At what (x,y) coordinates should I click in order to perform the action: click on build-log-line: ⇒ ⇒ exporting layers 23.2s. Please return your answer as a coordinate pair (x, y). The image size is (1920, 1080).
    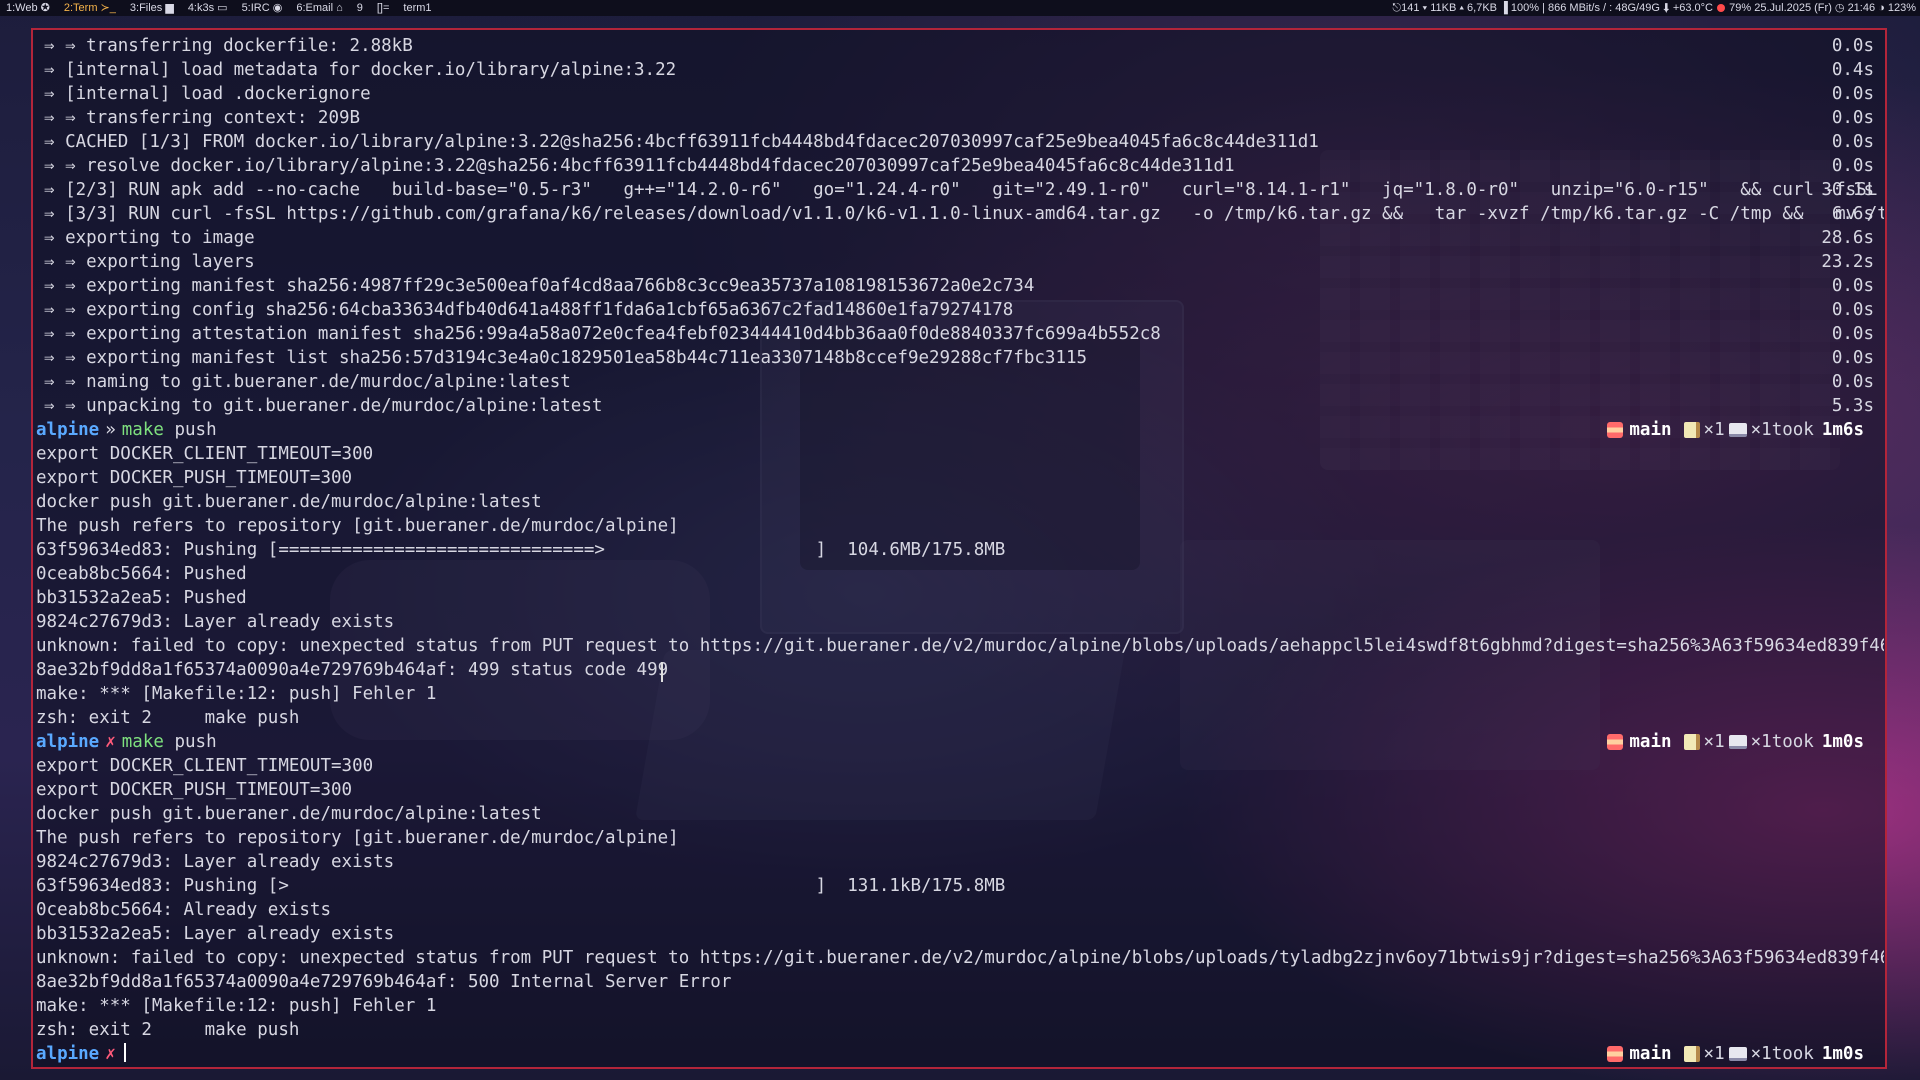
    Looking at the image, I should click on (960, 262).